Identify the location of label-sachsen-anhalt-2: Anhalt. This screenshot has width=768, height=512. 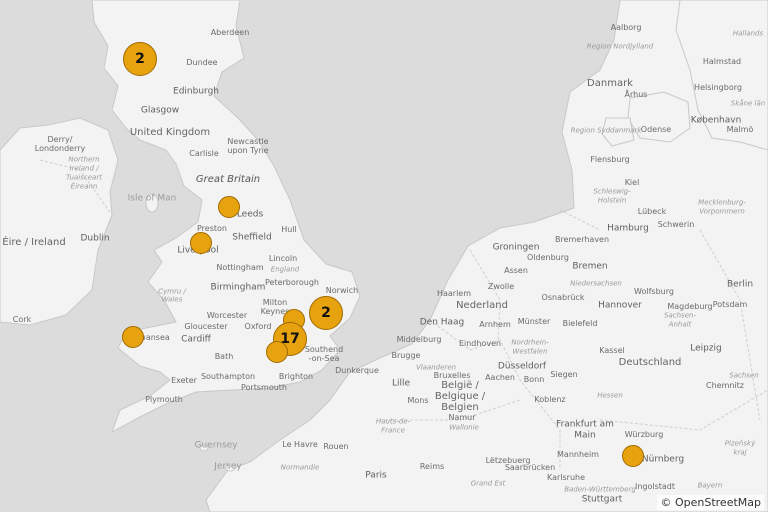
(680, 324).